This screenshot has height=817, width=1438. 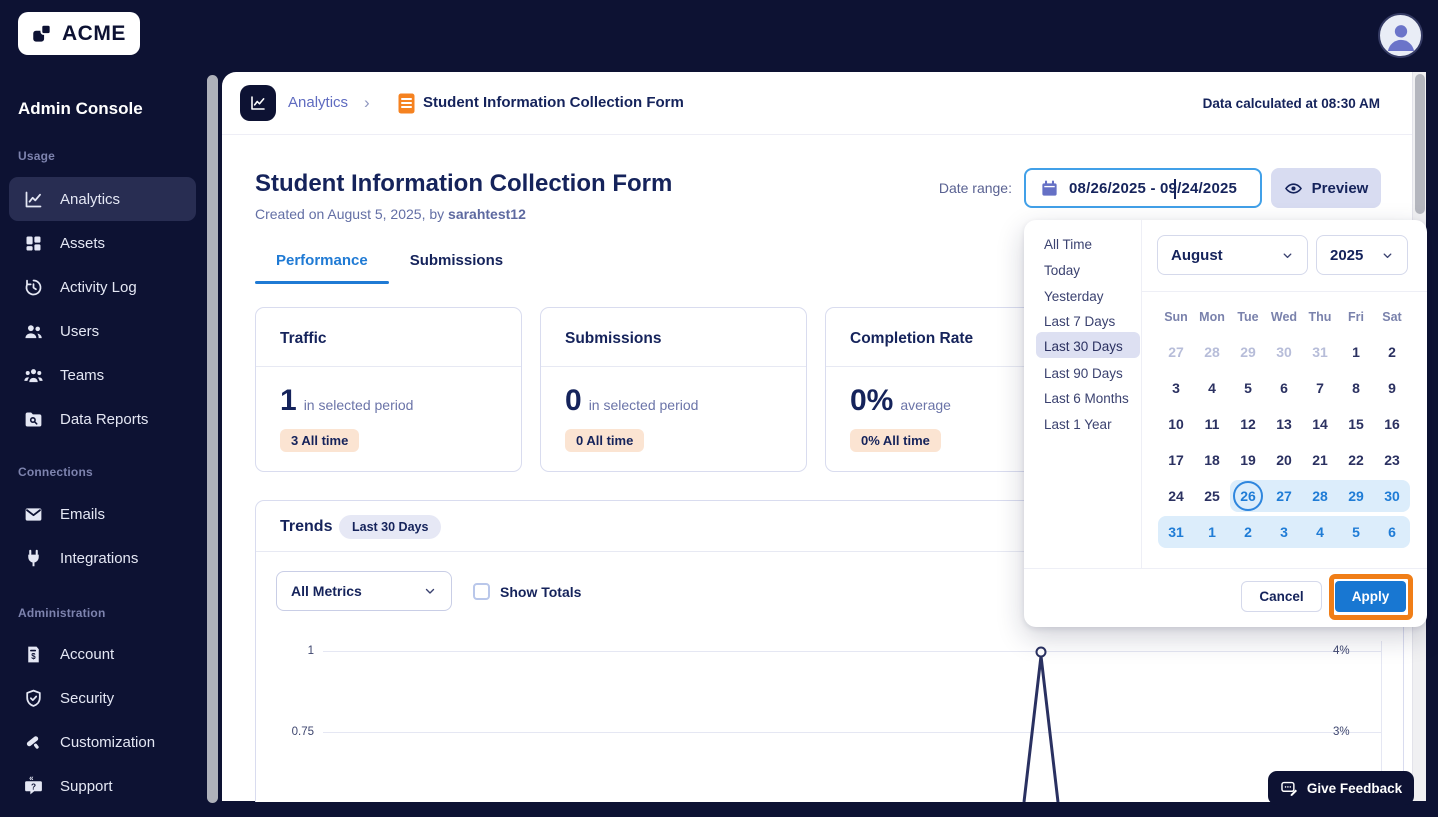 I want to click on preset-all-time: All Time, so click(x=1092, y=244).